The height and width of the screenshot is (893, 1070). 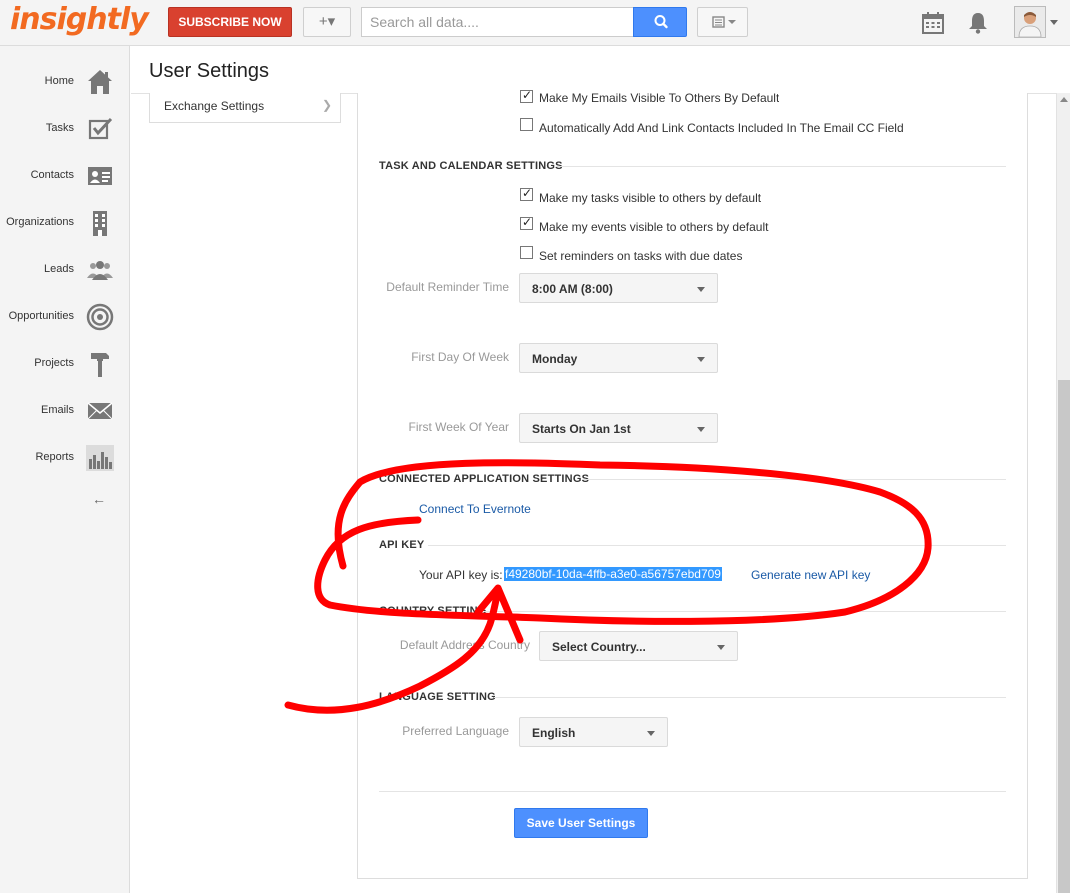 I want to click on scrollbar, so click(x=1063, y=493).